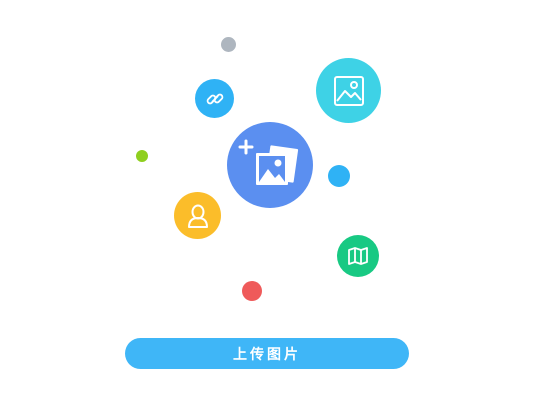 Image resolution: width=550 pixels, height=400 pixels. I want to click on map-icon, so click(358, 256).